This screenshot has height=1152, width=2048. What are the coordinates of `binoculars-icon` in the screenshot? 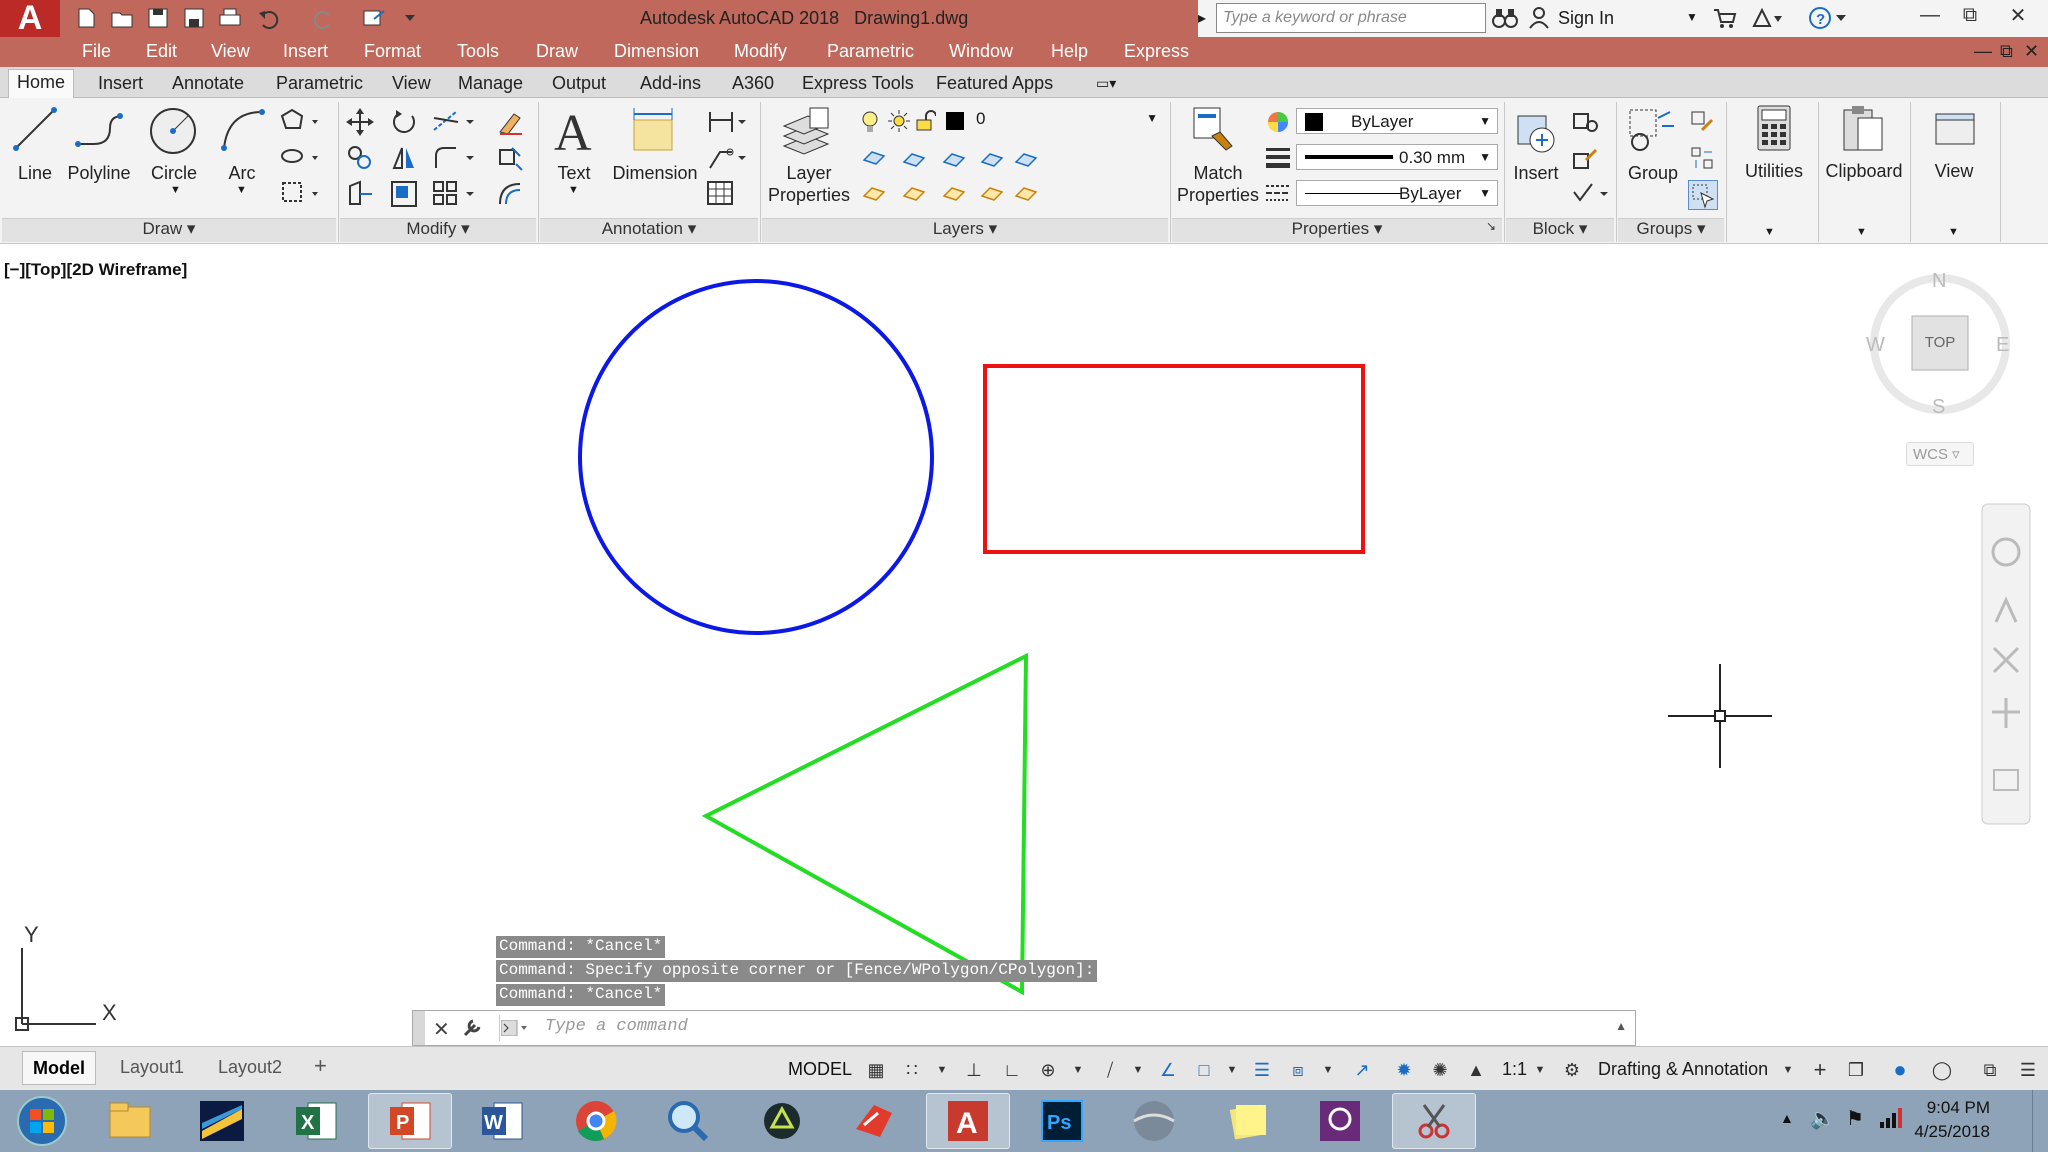 It's located at (1505, 20).